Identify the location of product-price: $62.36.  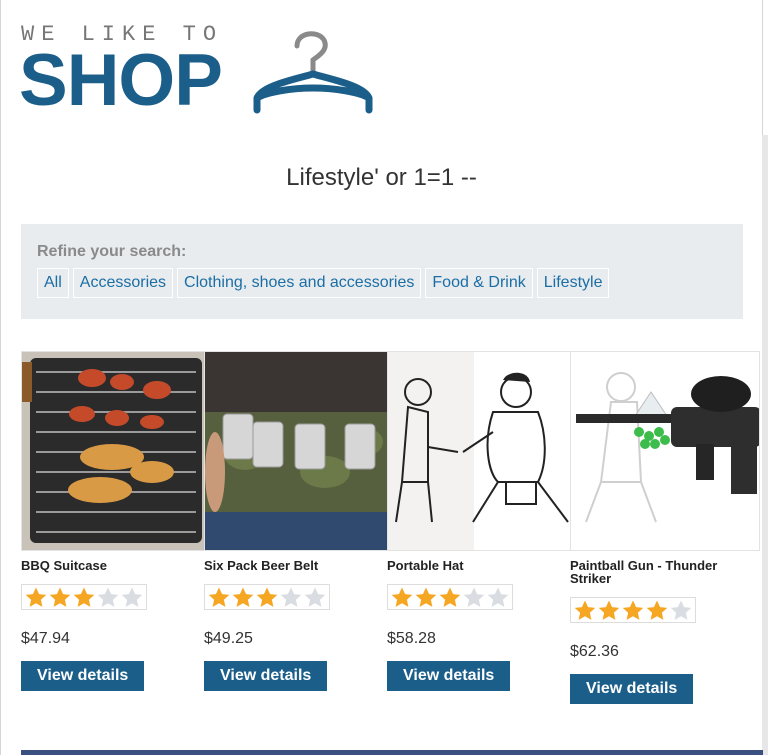
(594, 651).